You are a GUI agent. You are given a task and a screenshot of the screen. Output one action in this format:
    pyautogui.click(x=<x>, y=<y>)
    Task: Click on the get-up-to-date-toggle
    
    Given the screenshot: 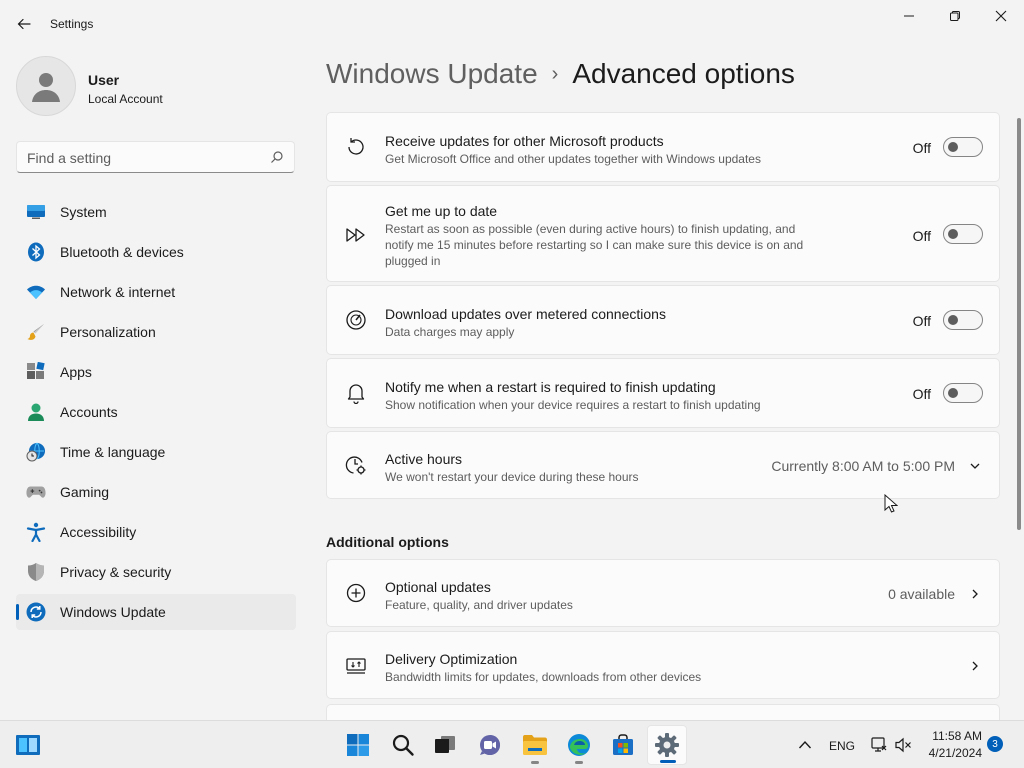 What is the action you would take?
    pyautogui.click(x=963, y=234)
    